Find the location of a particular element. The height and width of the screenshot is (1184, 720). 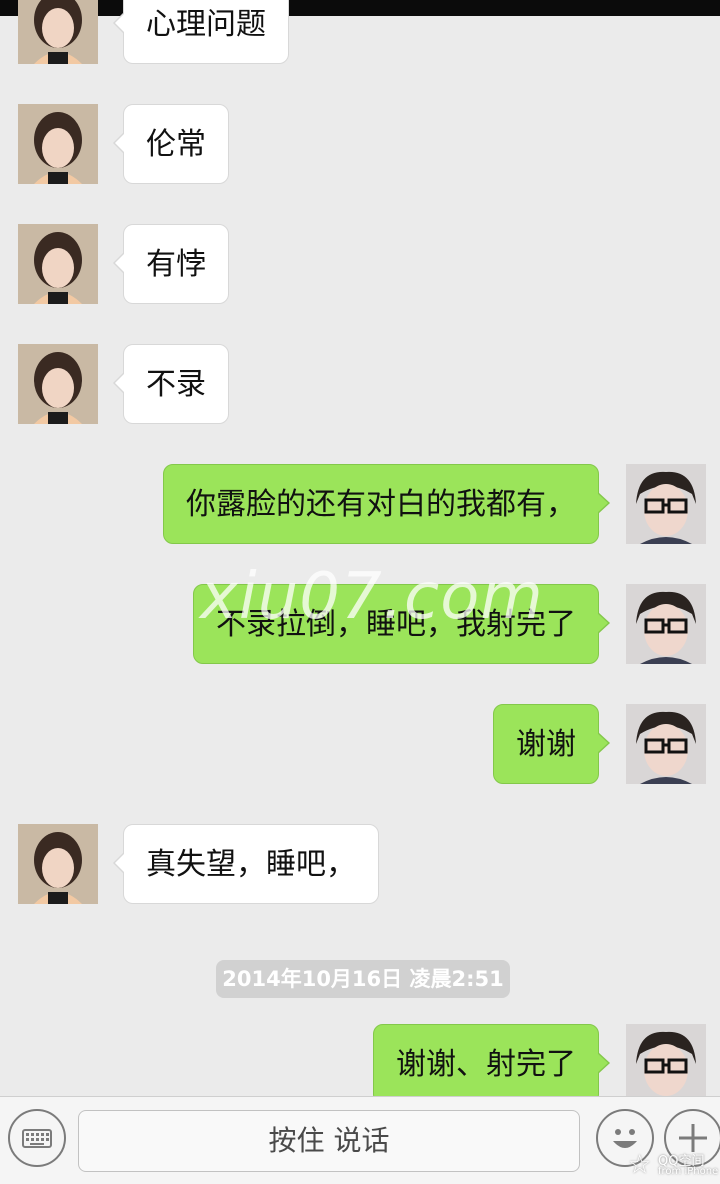

message-text: 不录 is located at coordinates (176, 384).